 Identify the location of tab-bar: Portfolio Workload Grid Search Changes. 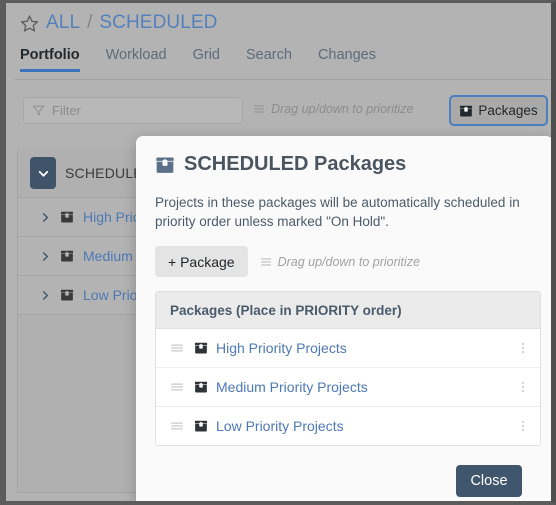
(198, 59).